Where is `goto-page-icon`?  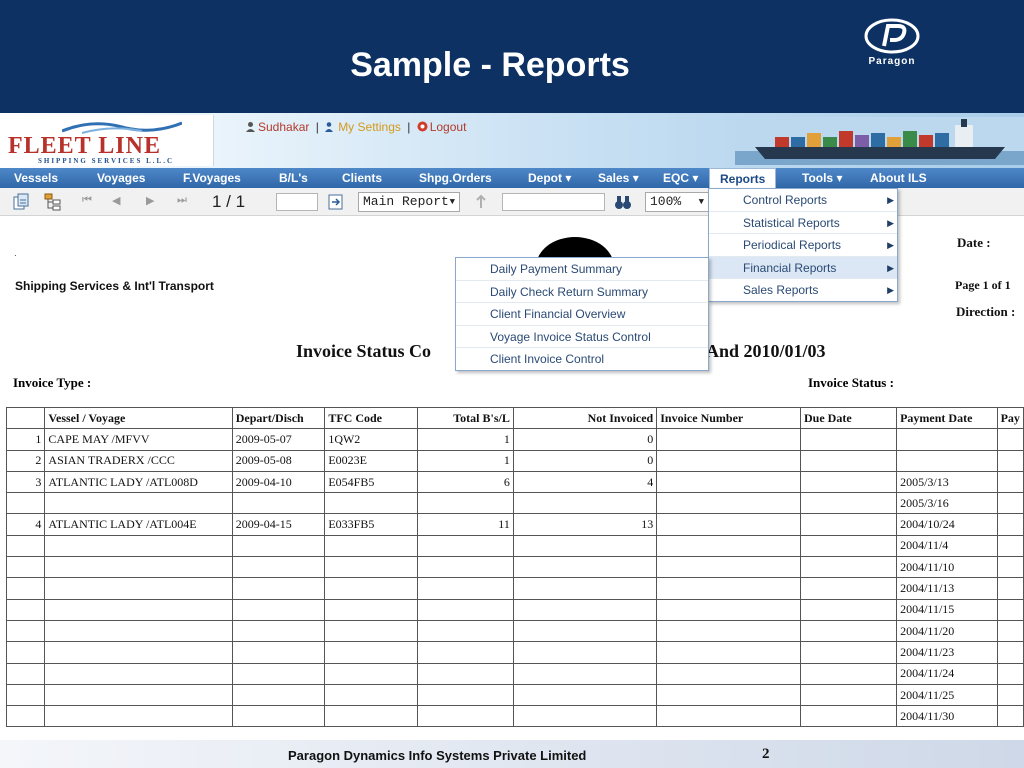
goto-page-icon is located at coordinates (336, 202).